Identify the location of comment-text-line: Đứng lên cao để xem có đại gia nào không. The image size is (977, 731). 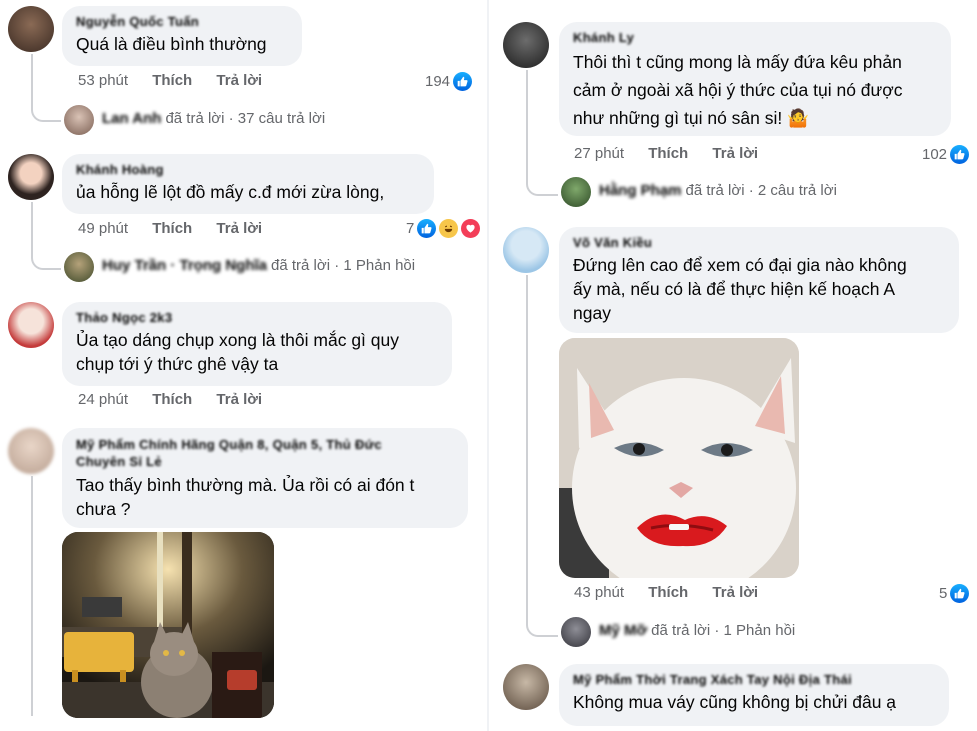
(740, 265).